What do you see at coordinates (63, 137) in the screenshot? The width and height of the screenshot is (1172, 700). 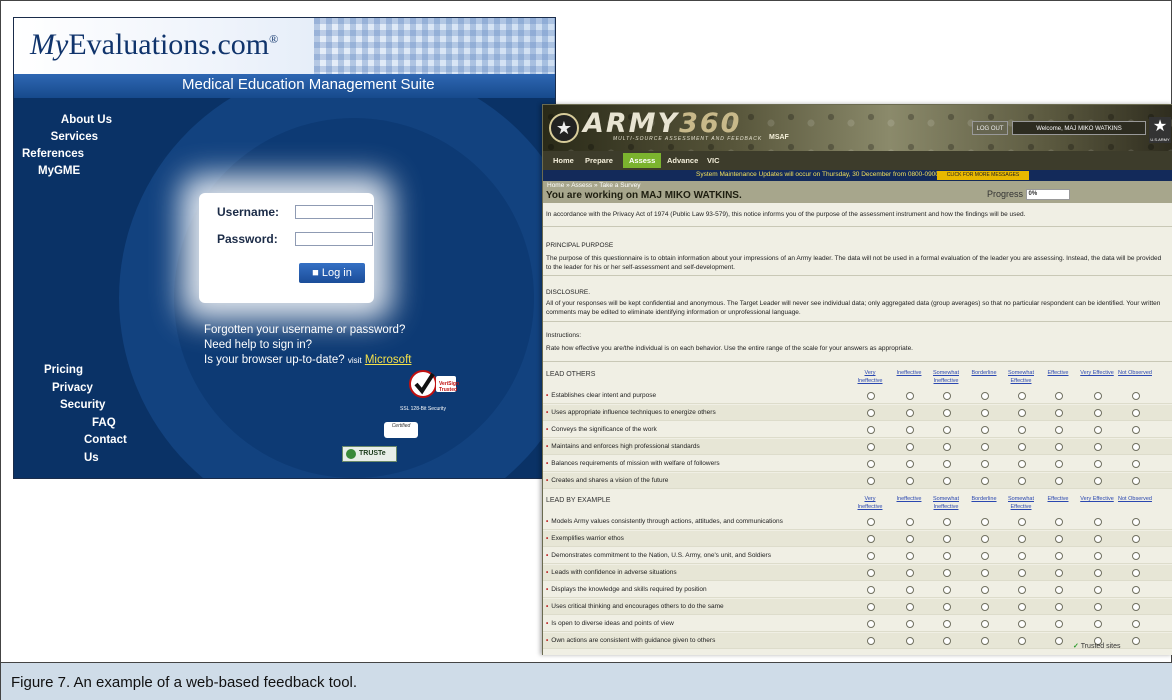 I see `nav-services: Services` at bounding box center [63, 137].